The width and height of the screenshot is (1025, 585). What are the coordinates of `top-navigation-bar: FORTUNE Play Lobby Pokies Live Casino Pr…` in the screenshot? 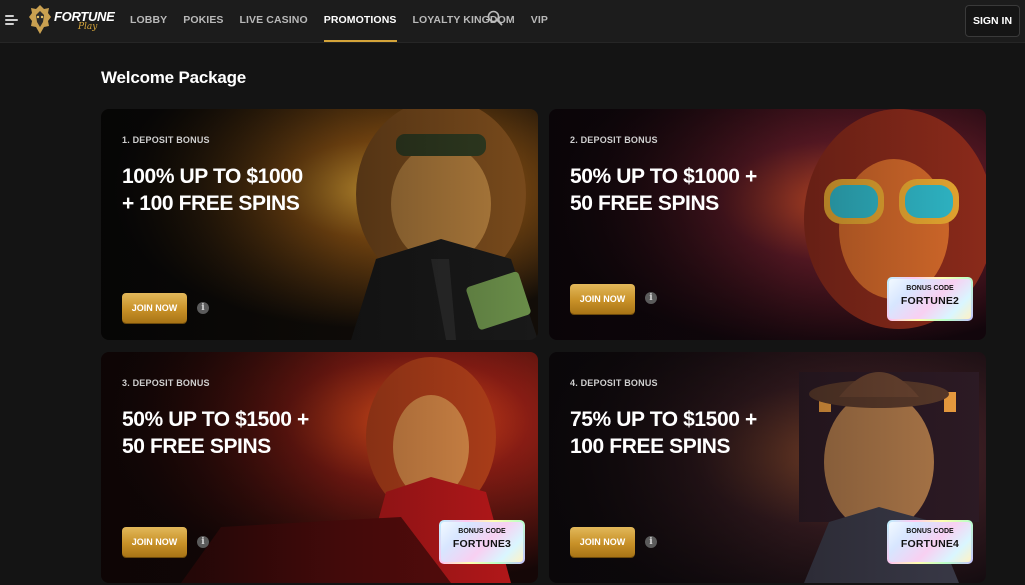 It's located at (512, 21).